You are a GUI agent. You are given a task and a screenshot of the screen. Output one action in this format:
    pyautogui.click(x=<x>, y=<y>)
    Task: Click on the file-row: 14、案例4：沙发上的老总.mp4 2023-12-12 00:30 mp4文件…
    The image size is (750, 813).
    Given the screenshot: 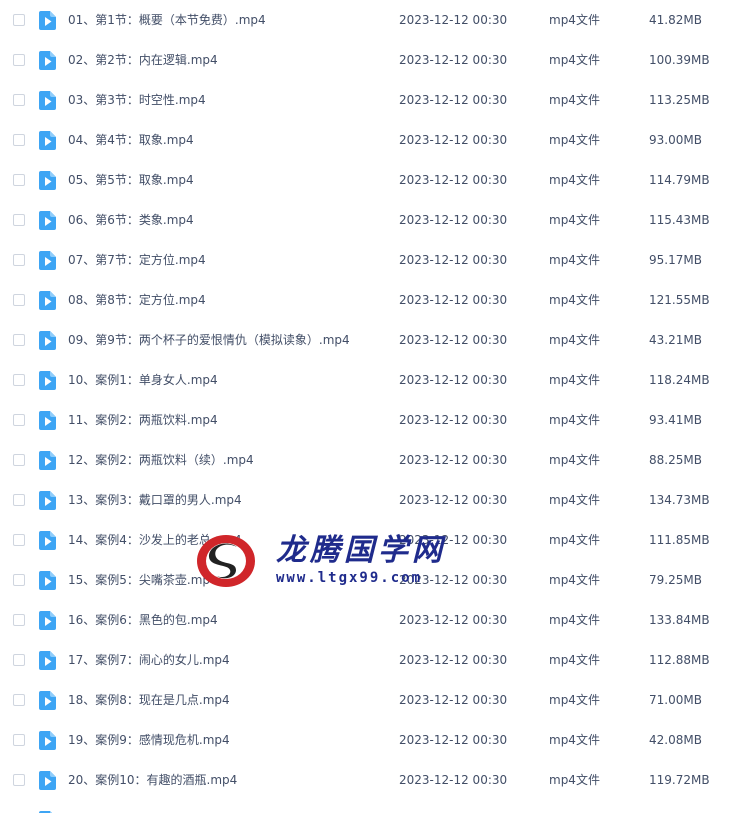 What is the action you would take?
    pyautogui.click(x=375, y=540)
    